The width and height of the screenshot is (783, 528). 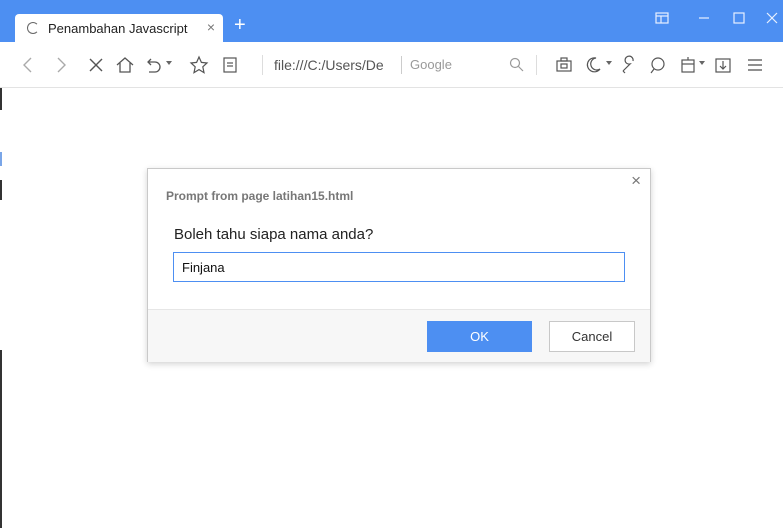 I want to click on tab-close-icon: ×, so click(x=211, y=27).